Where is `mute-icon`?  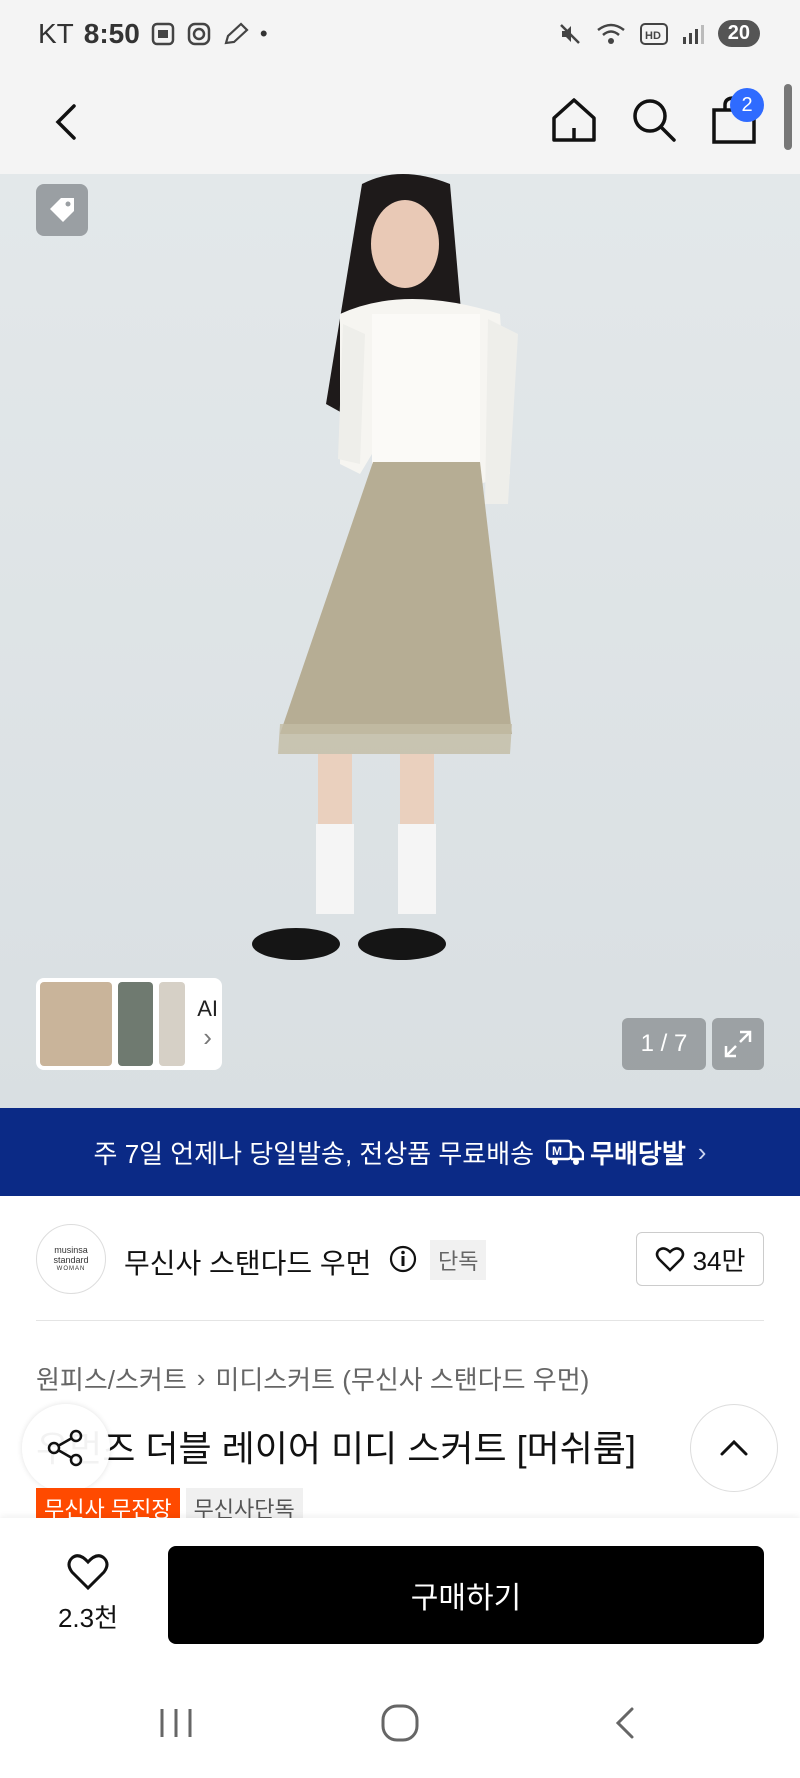 mute-icon is located at coordinates (569, 33).